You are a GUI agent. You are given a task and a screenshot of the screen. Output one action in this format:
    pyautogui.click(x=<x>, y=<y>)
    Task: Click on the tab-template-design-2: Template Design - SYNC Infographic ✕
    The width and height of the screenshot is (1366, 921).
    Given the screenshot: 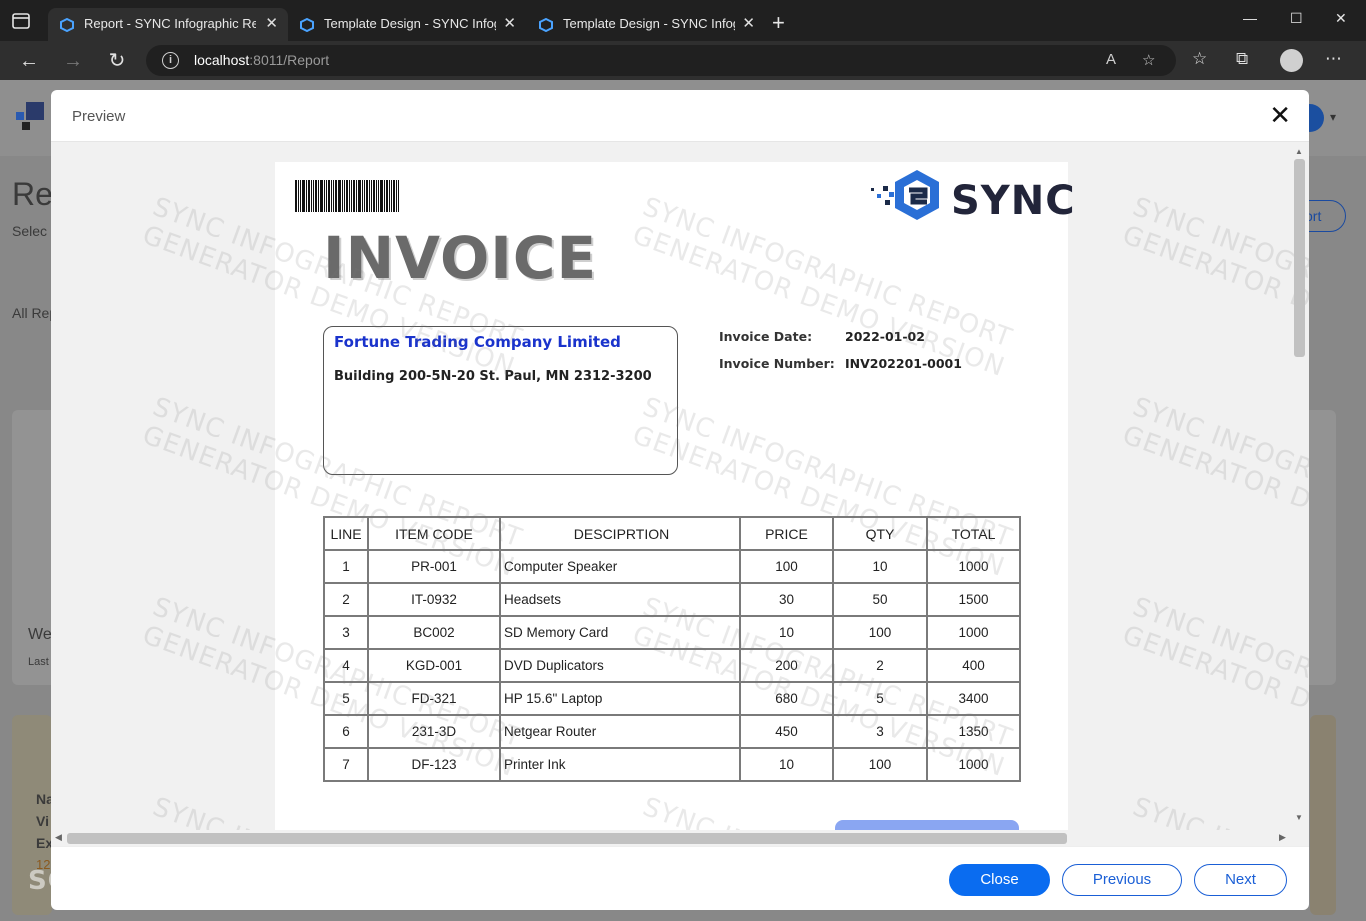 What is the action you would take?
    pyautogui.click(x=646, y=24)
    